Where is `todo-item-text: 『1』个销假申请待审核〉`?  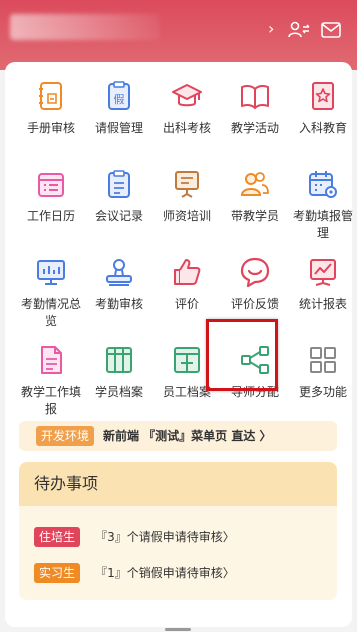
todo-item-text: 『1』个销假申请待审核〉 is located at coordinates (165, 573).